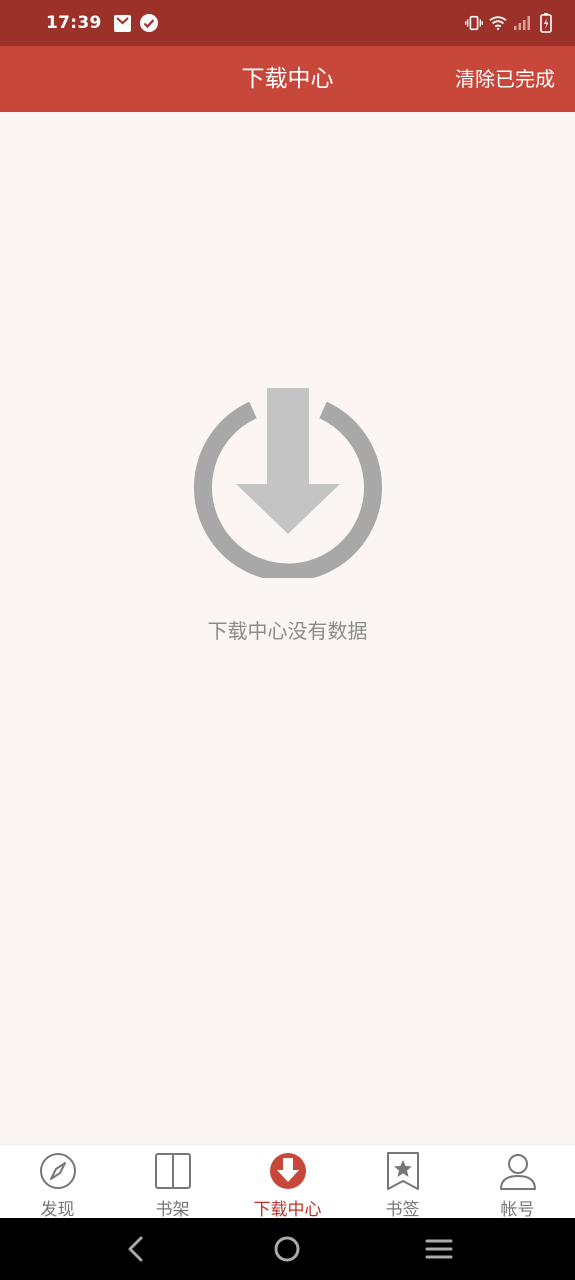 The image size is (575, 1280). Describe the element at coordinates (287, 79) in the screenshot. I see `app-bar: 下载中心 清除已完成` at that location.